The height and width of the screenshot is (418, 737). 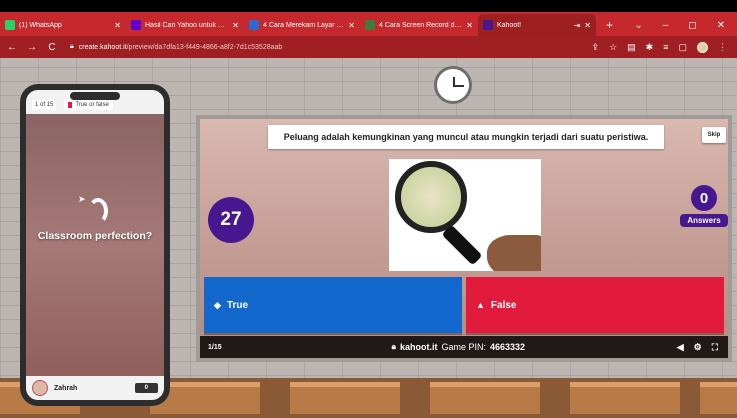 What do you see at coordinates (503, 305) in the screenshot?
I see `answer-false-label: False` at bounding box center [503, 305].